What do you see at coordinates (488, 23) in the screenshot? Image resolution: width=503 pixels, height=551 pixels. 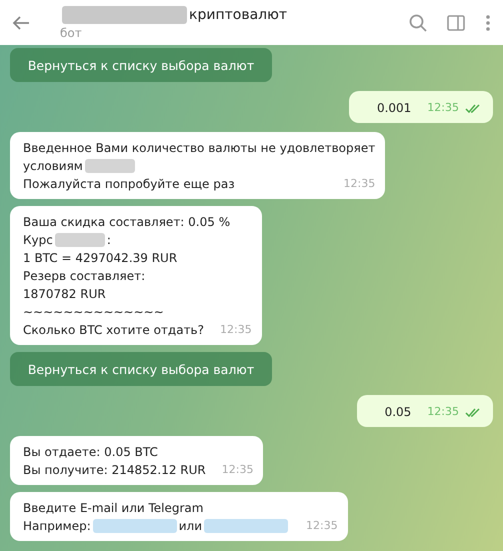 I see `more-menu-icon` at bounding box center [488, 23].